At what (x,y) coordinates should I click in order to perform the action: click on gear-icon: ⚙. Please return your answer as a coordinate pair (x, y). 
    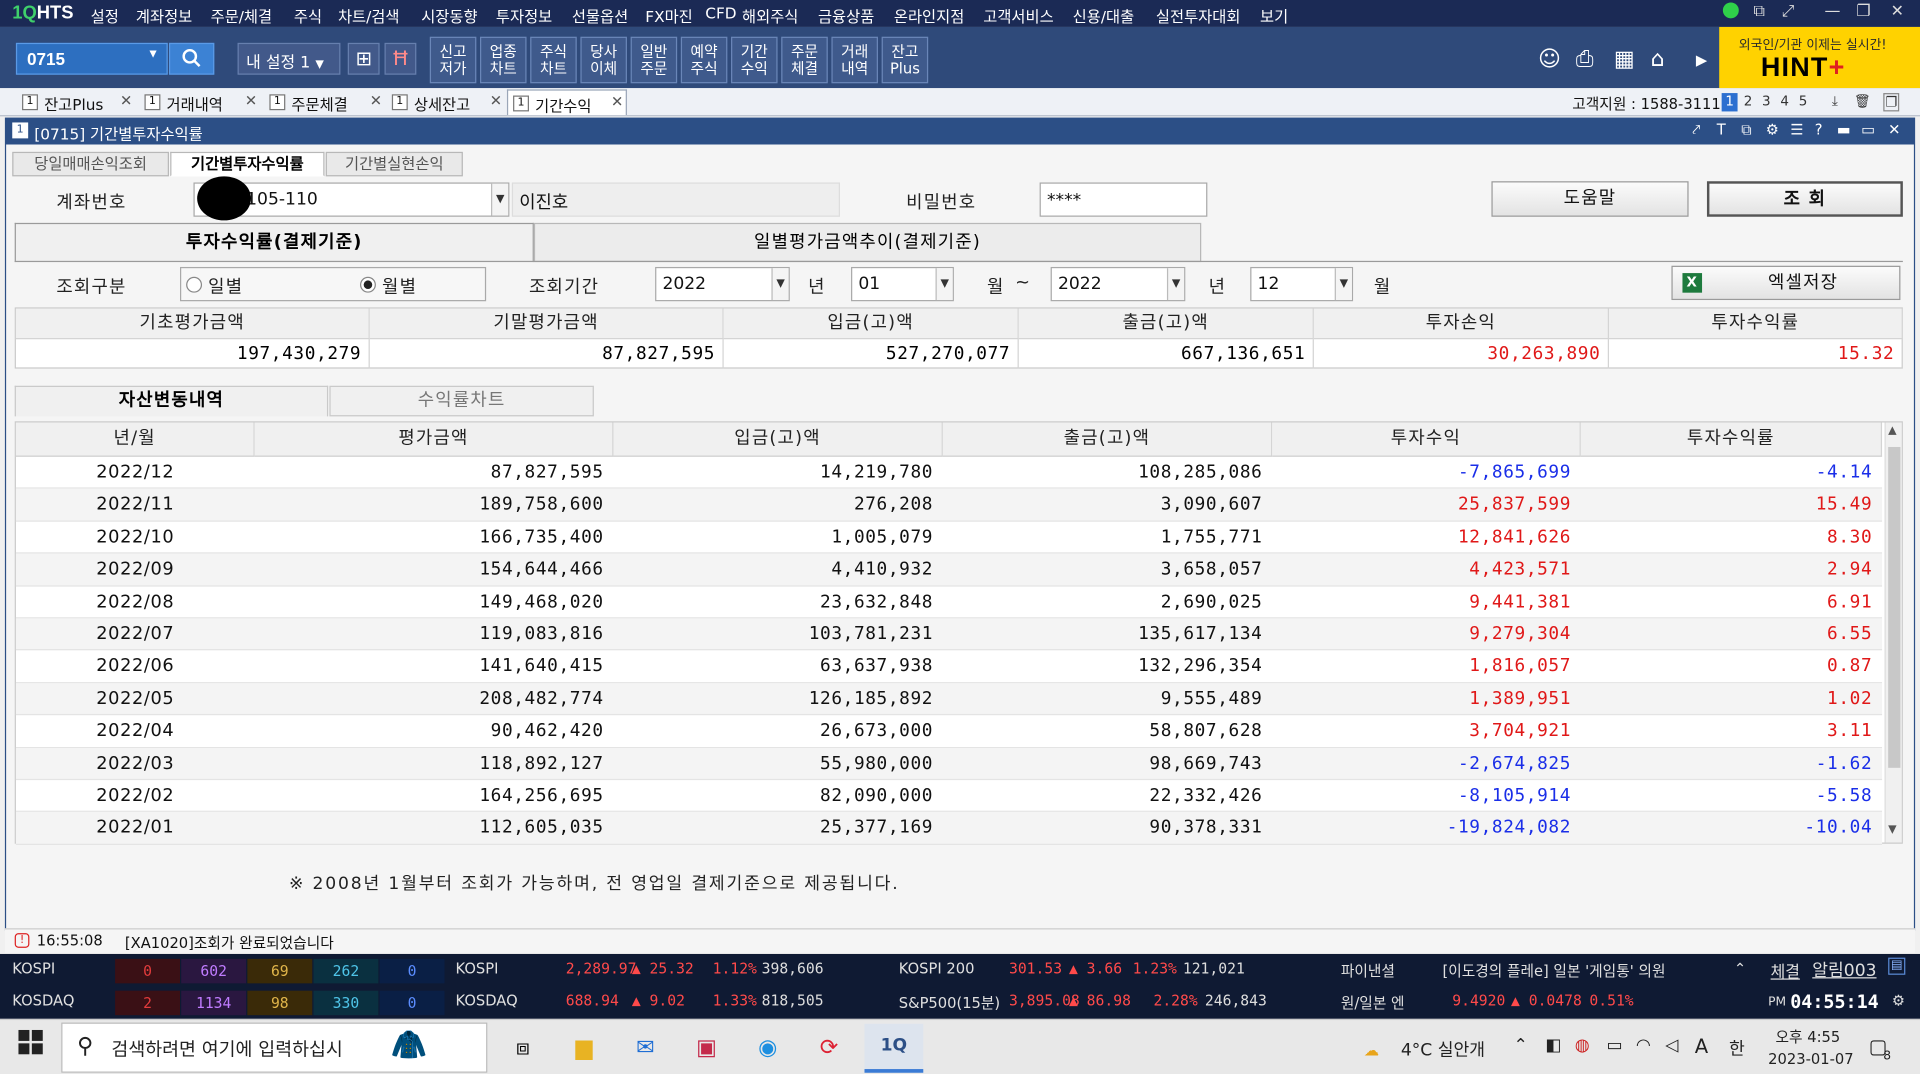
    Looking at the image, I should click on (1898, 1000).